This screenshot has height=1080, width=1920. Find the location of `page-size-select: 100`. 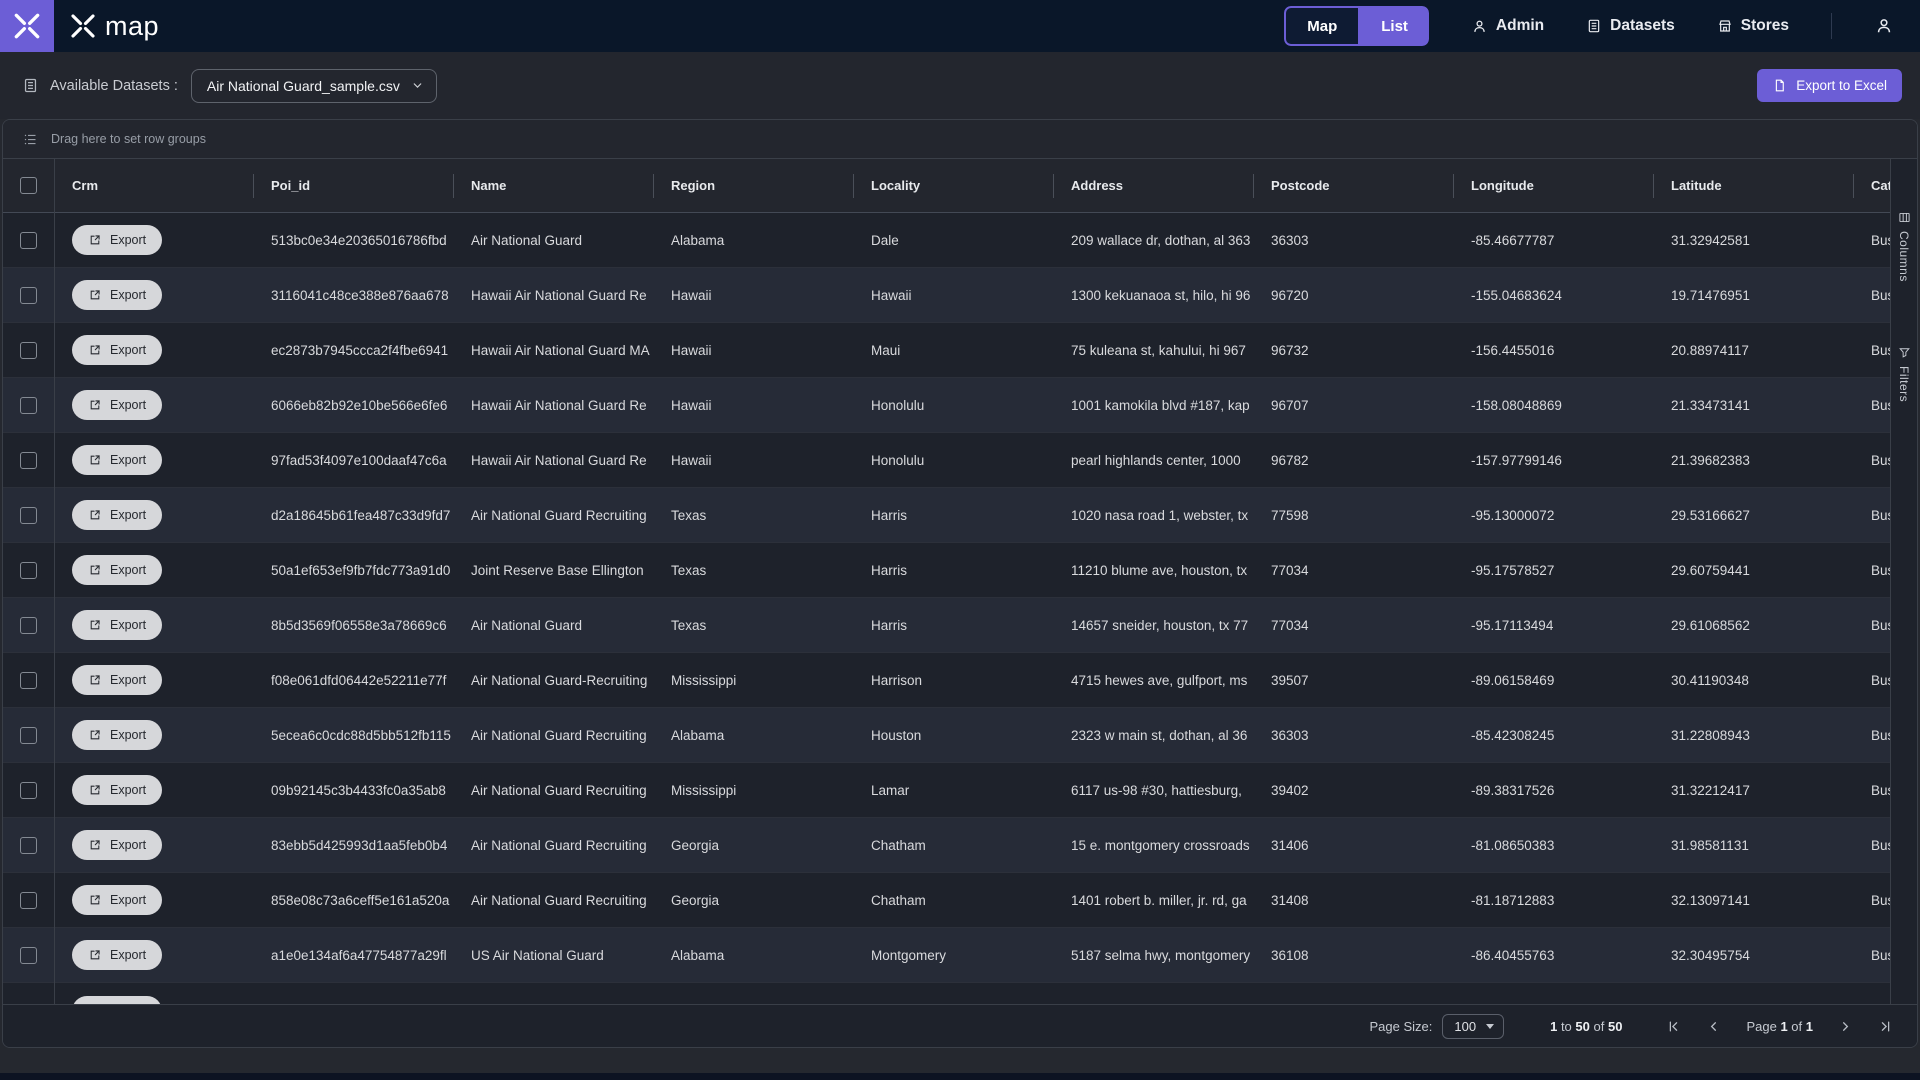

page-size-select: 100 is located at coordinates (1473, 1026).